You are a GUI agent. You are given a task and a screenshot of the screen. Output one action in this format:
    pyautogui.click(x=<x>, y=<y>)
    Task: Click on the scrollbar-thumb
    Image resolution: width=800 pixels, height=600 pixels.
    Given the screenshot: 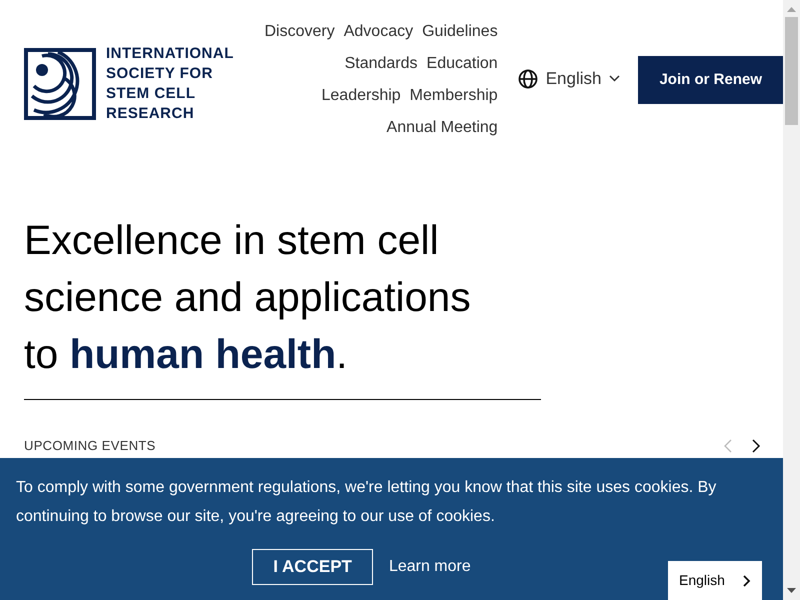 What is the action you would take?
    pyautogui.click(x=791, y=71)
    